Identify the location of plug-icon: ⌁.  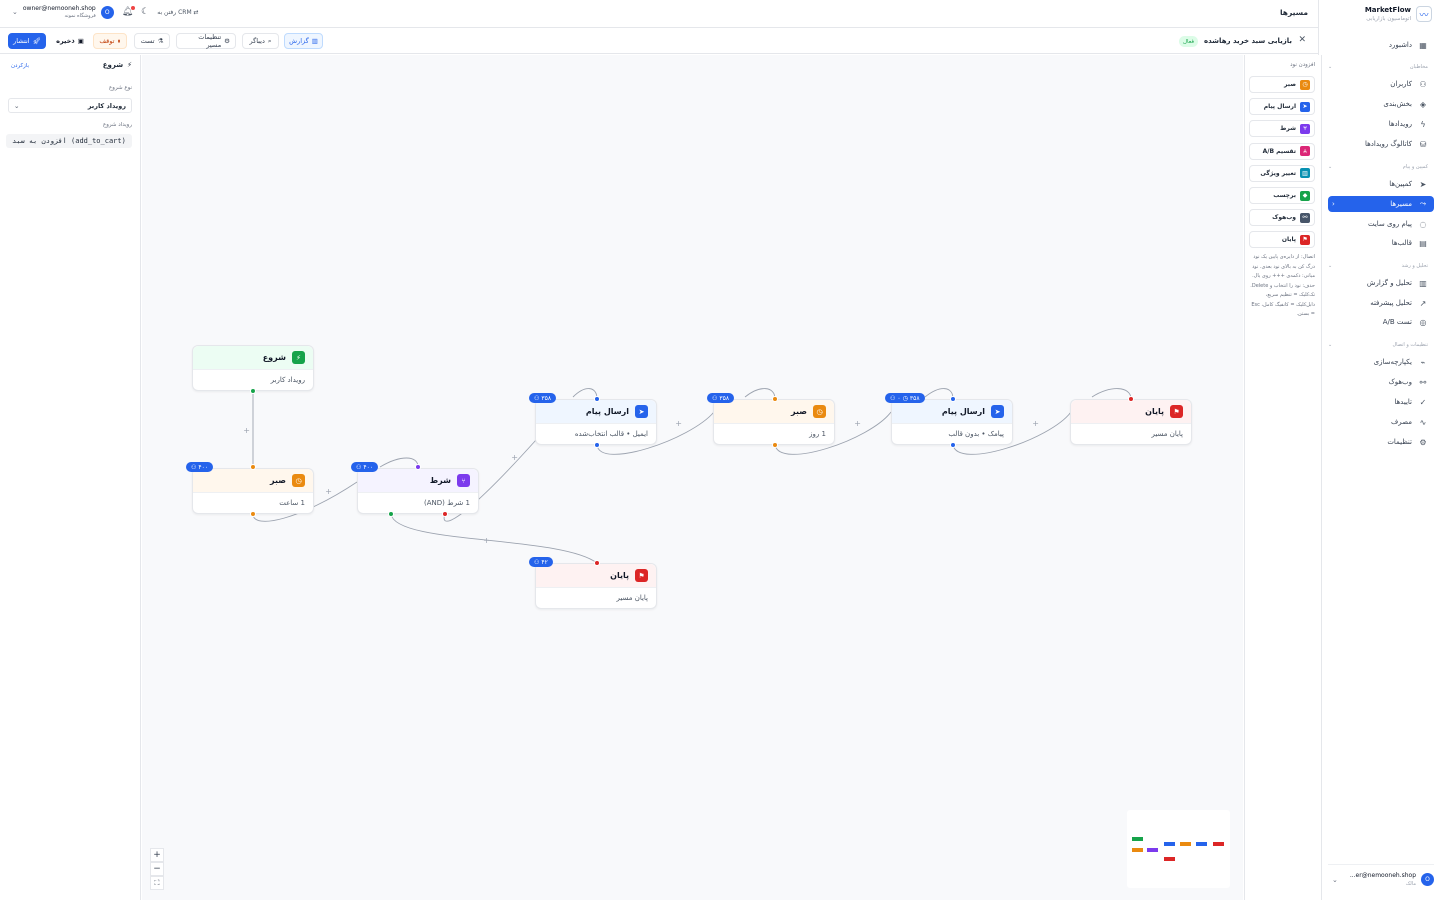
(1423, 362).